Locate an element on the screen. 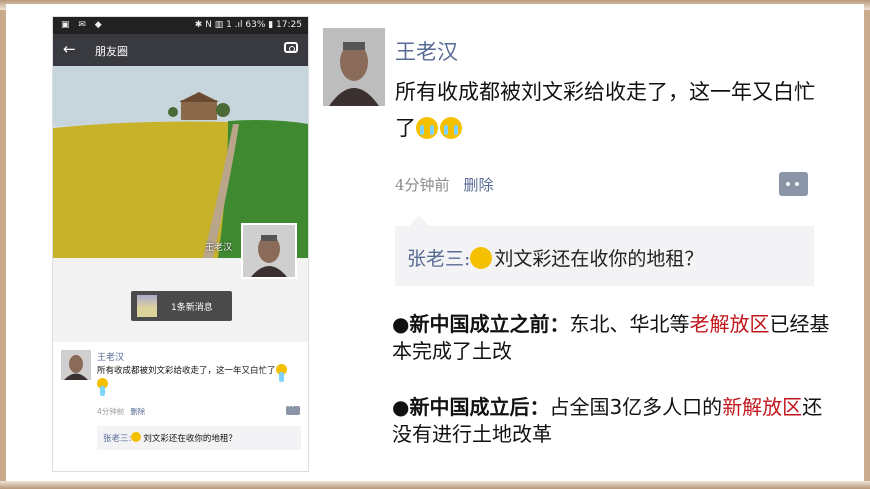 The image size is (870, 489). nav-bar: ← 朋友圈 is located at coordinates (180, 50).